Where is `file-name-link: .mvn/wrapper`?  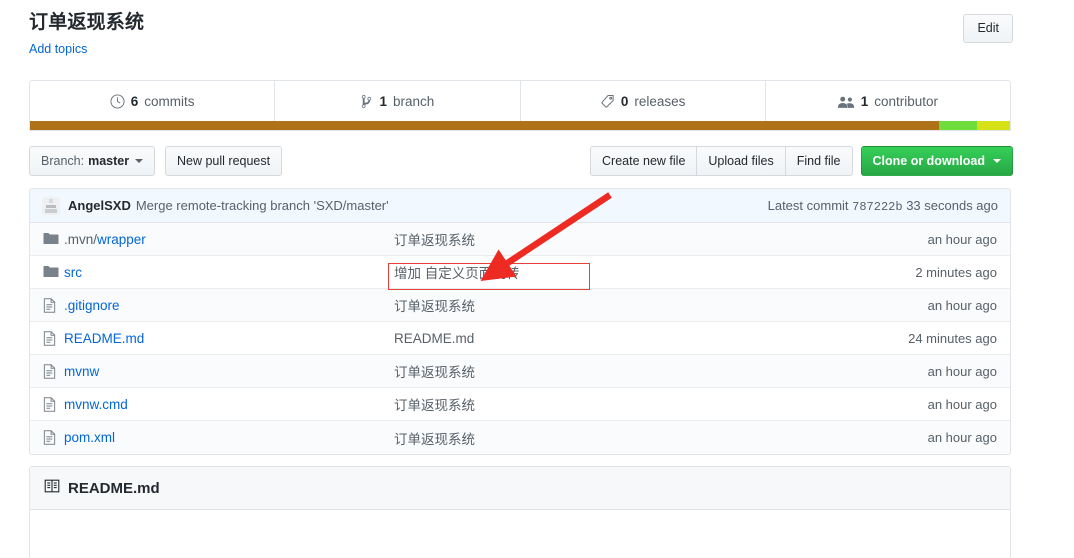 file-name-link: .mvn/wrapper is located at coordinates (229, 239).